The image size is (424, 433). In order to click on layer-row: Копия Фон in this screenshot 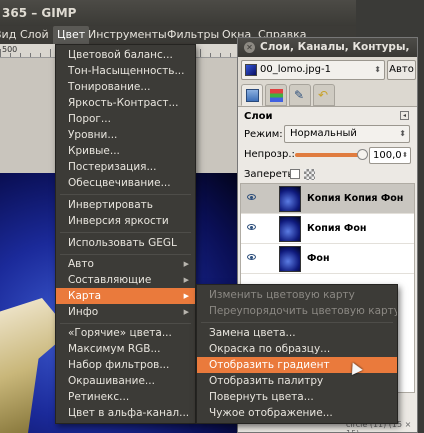, I will do `click(327, 229)`.